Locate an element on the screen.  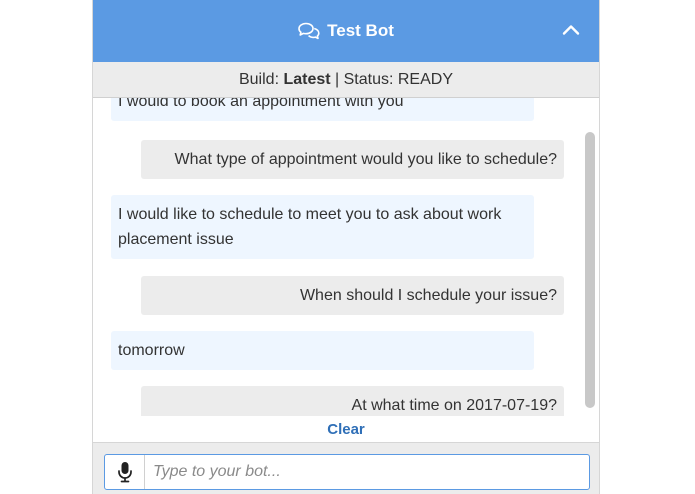
status-text: Status: READY is located at coordinates (398, 79).